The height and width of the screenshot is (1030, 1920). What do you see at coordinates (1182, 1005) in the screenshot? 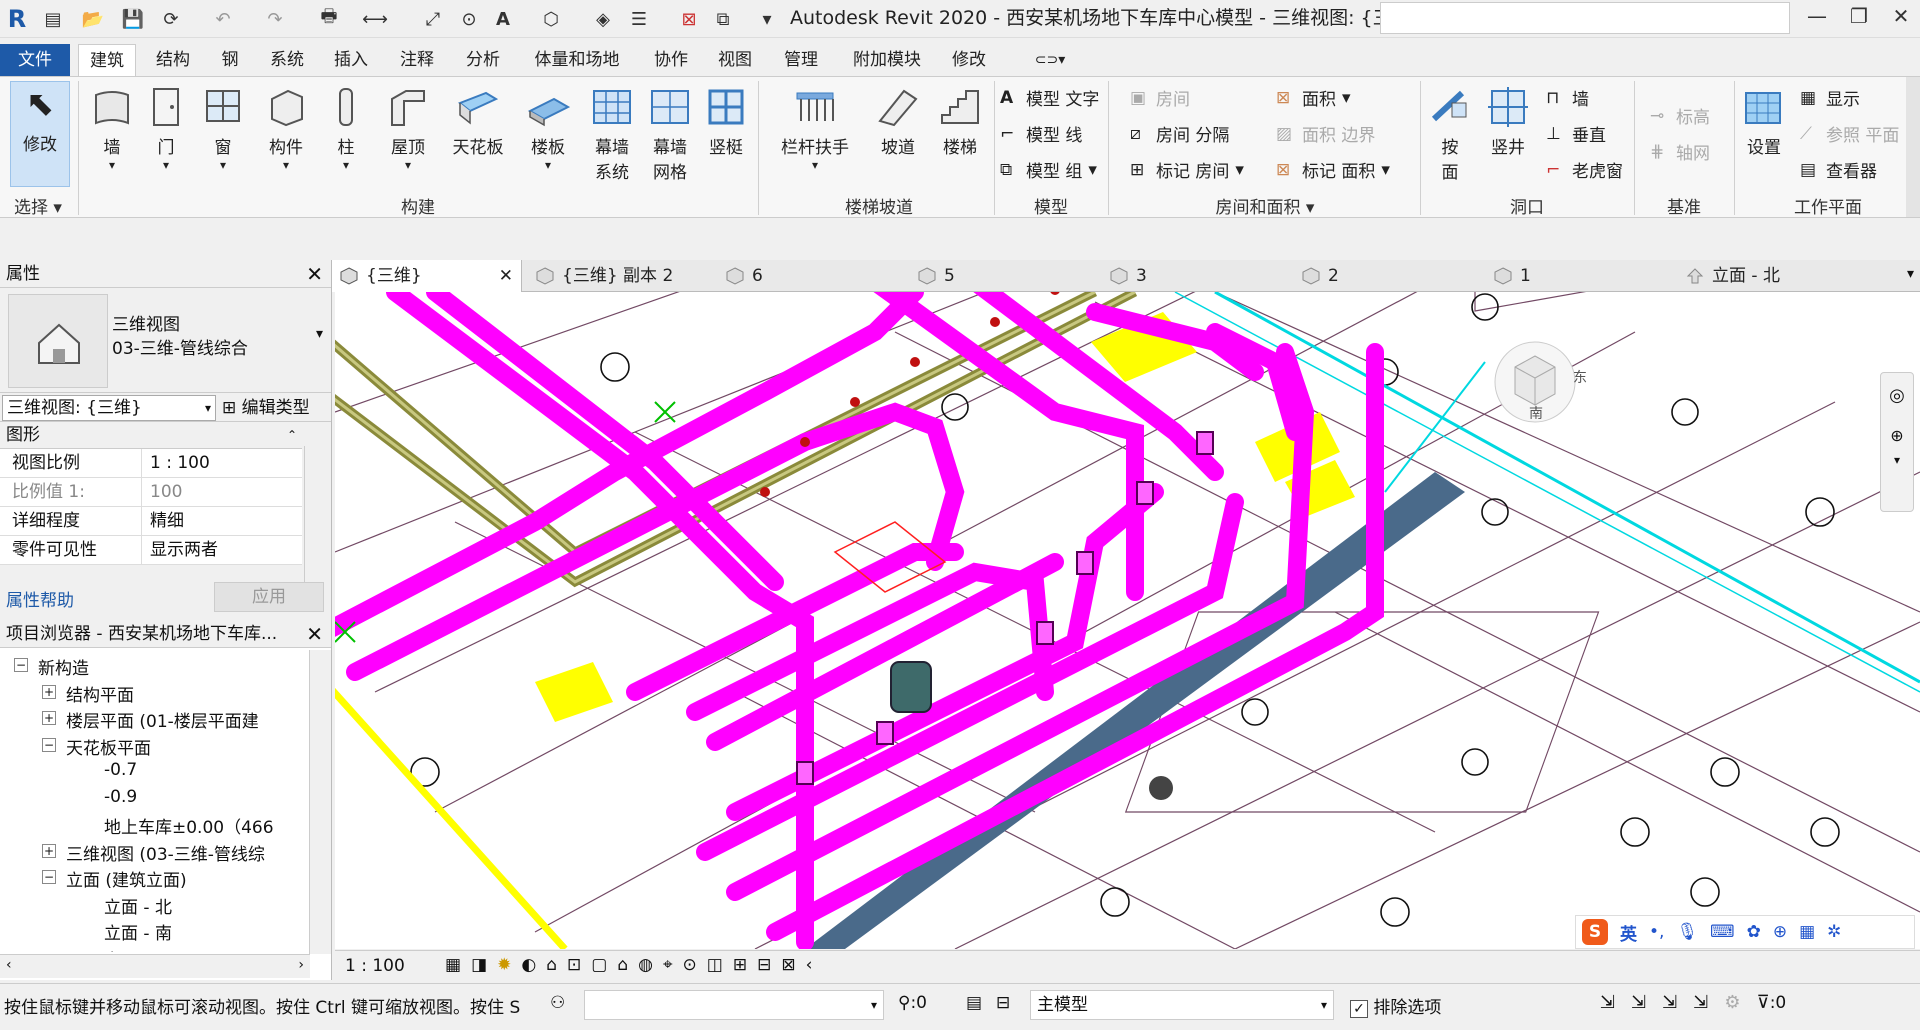
I see `model-dropdown: 主模型 ▾` at bounding box center [1182, 1005].